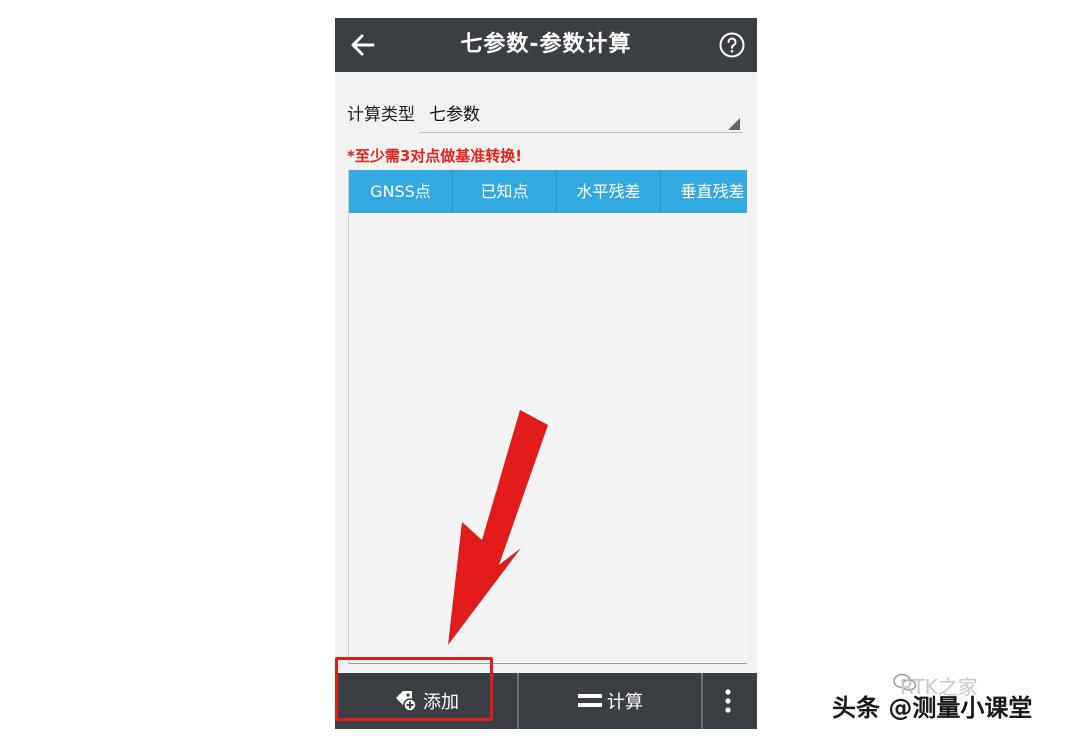 This screenshot has width=1080, height=739. Describe the element at coordinates (625, 702) in the screenshot. I see `calculate-button-label: 计算` at that location.